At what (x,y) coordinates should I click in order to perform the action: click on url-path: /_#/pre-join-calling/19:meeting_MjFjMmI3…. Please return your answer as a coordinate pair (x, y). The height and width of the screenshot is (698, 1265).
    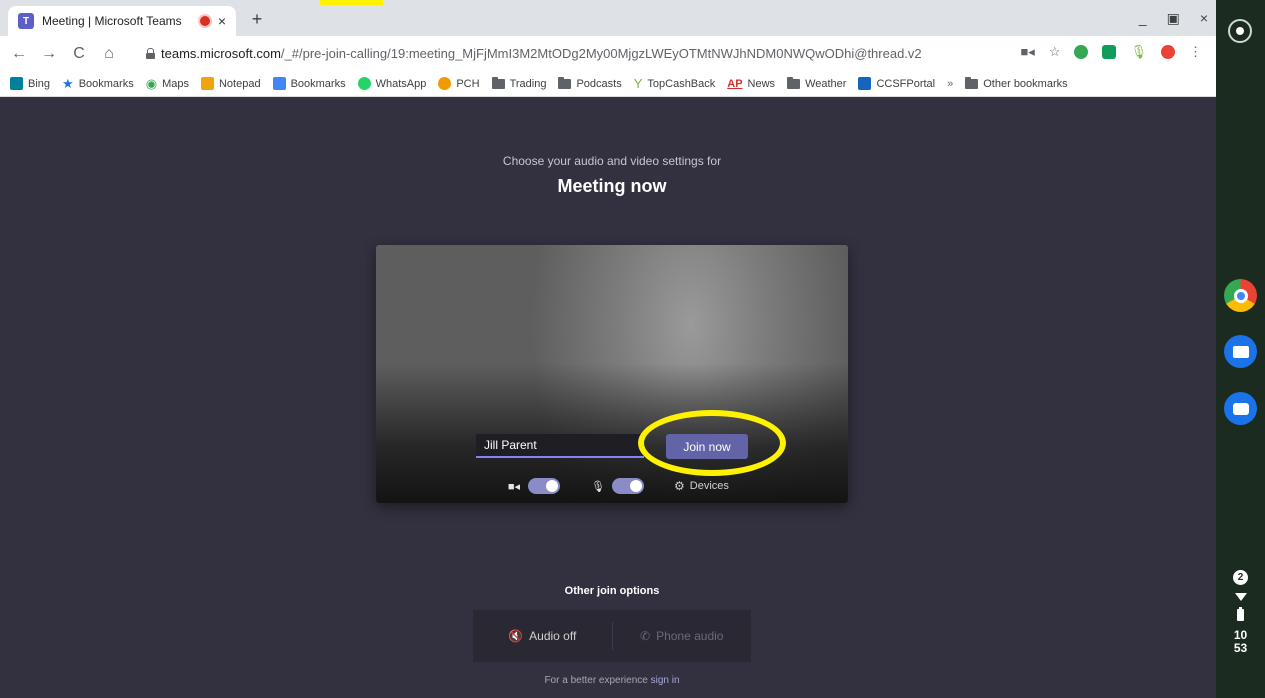
    Looking at the image, I should click on (601, 53).